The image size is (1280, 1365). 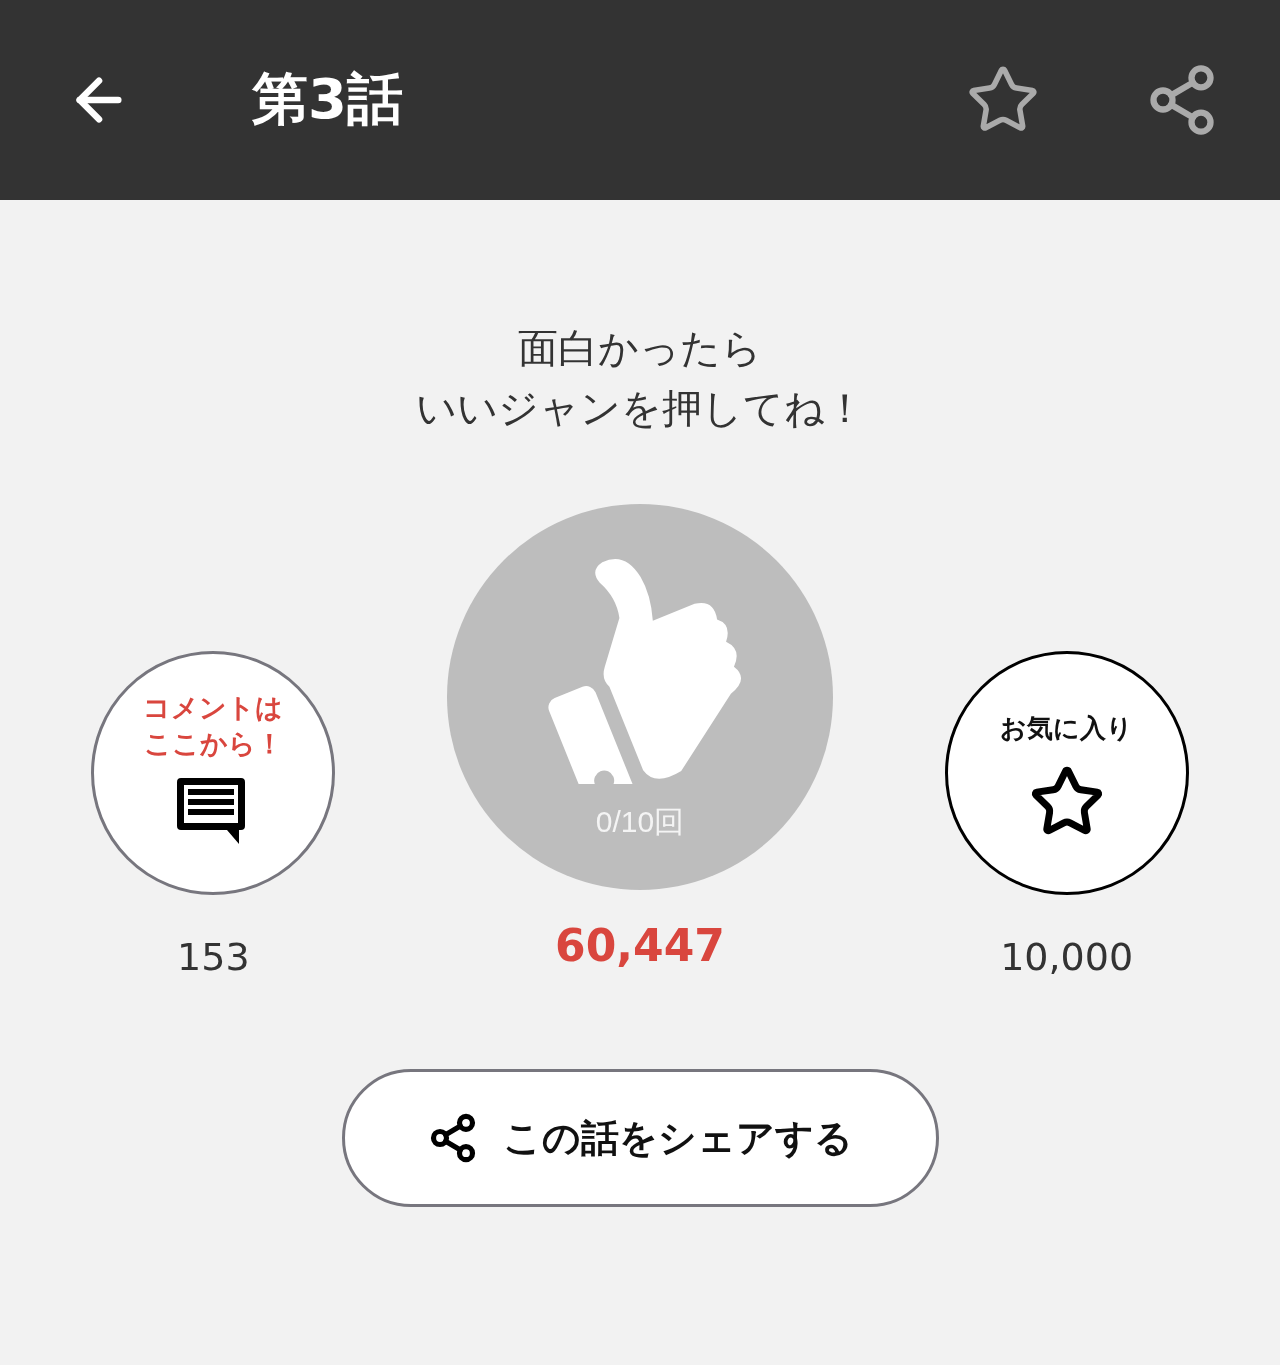 I want to click on like-prompt: 面白かったら いいジャンを押してね！, so click(x=640, y=378).